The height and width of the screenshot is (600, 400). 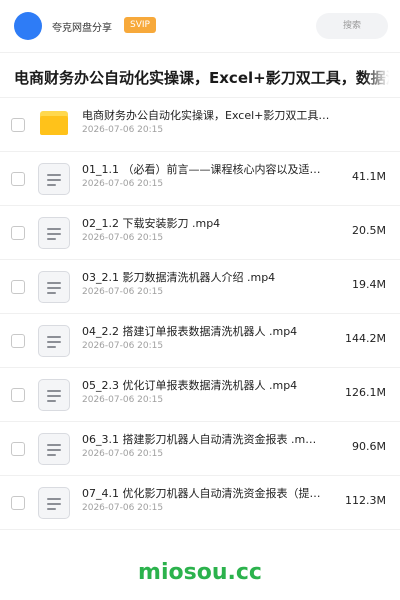 I want to click on folder-icon, so click(x=54, y=123).